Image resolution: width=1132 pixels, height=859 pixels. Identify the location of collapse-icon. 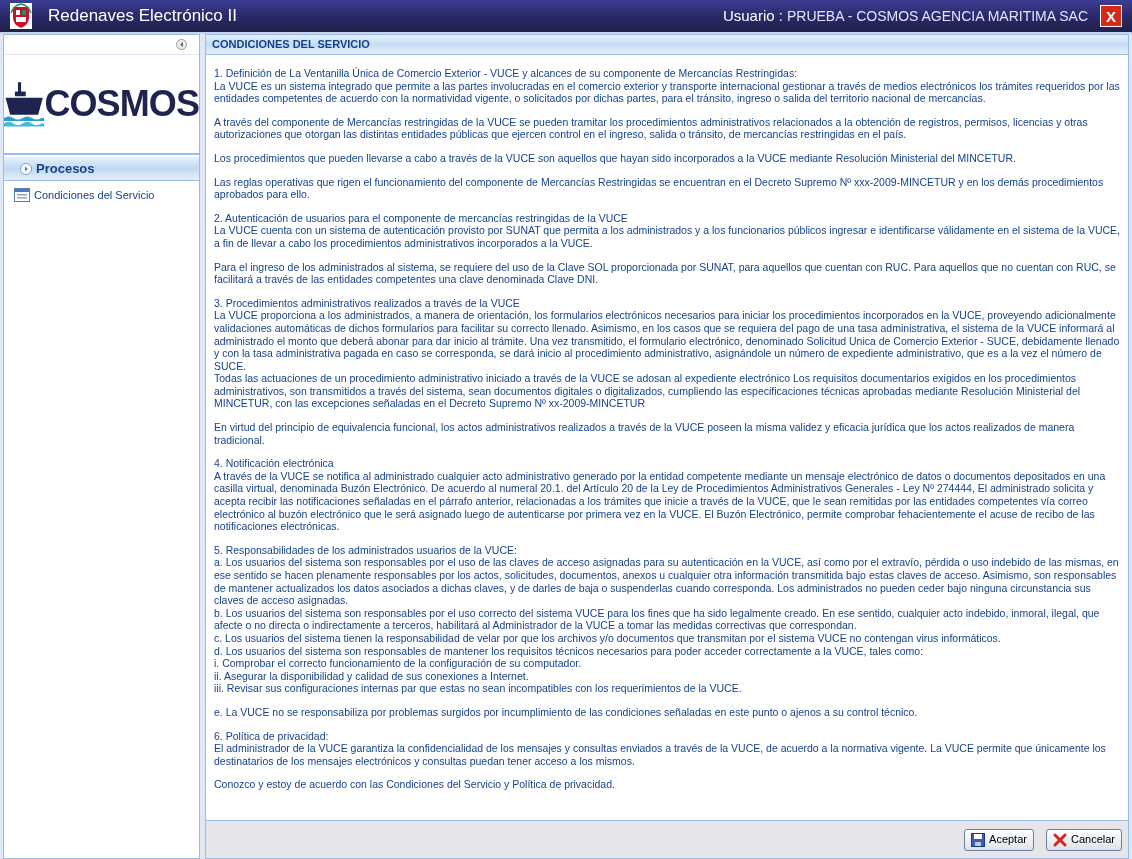
(181, 44).